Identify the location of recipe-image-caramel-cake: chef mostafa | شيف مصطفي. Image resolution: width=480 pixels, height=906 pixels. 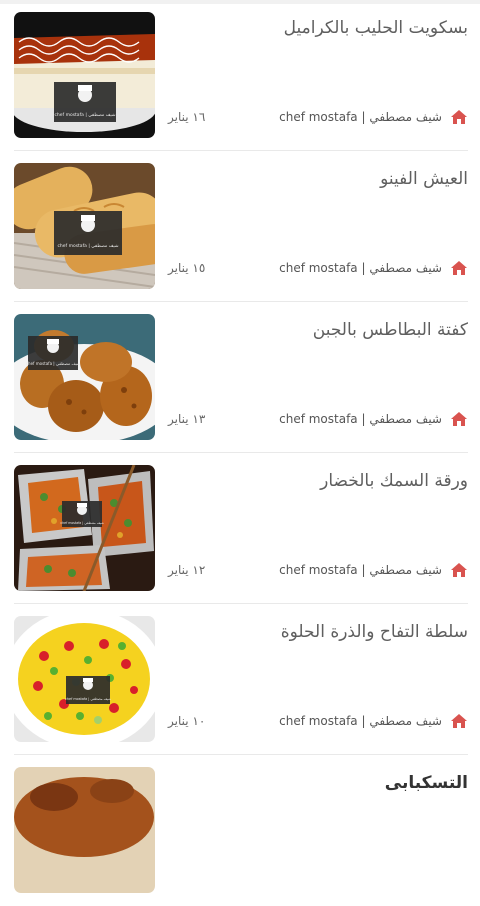
(84, 75).